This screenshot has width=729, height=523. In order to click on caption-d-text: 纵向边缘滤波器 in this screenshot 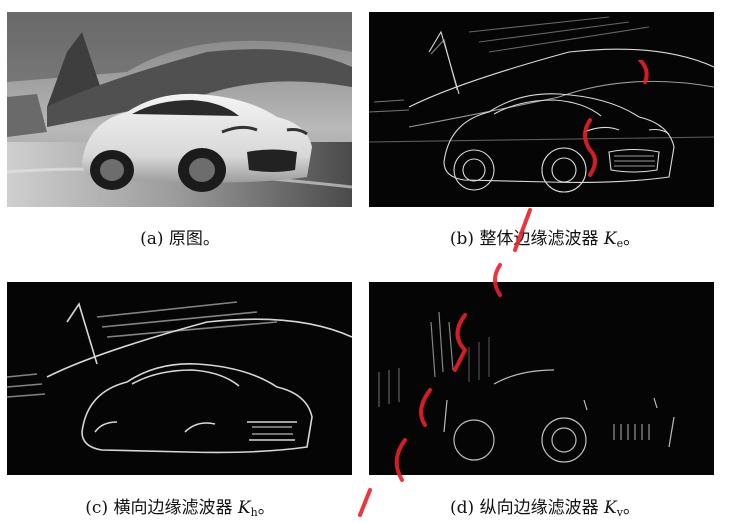, I will do `click(539, 508)`.